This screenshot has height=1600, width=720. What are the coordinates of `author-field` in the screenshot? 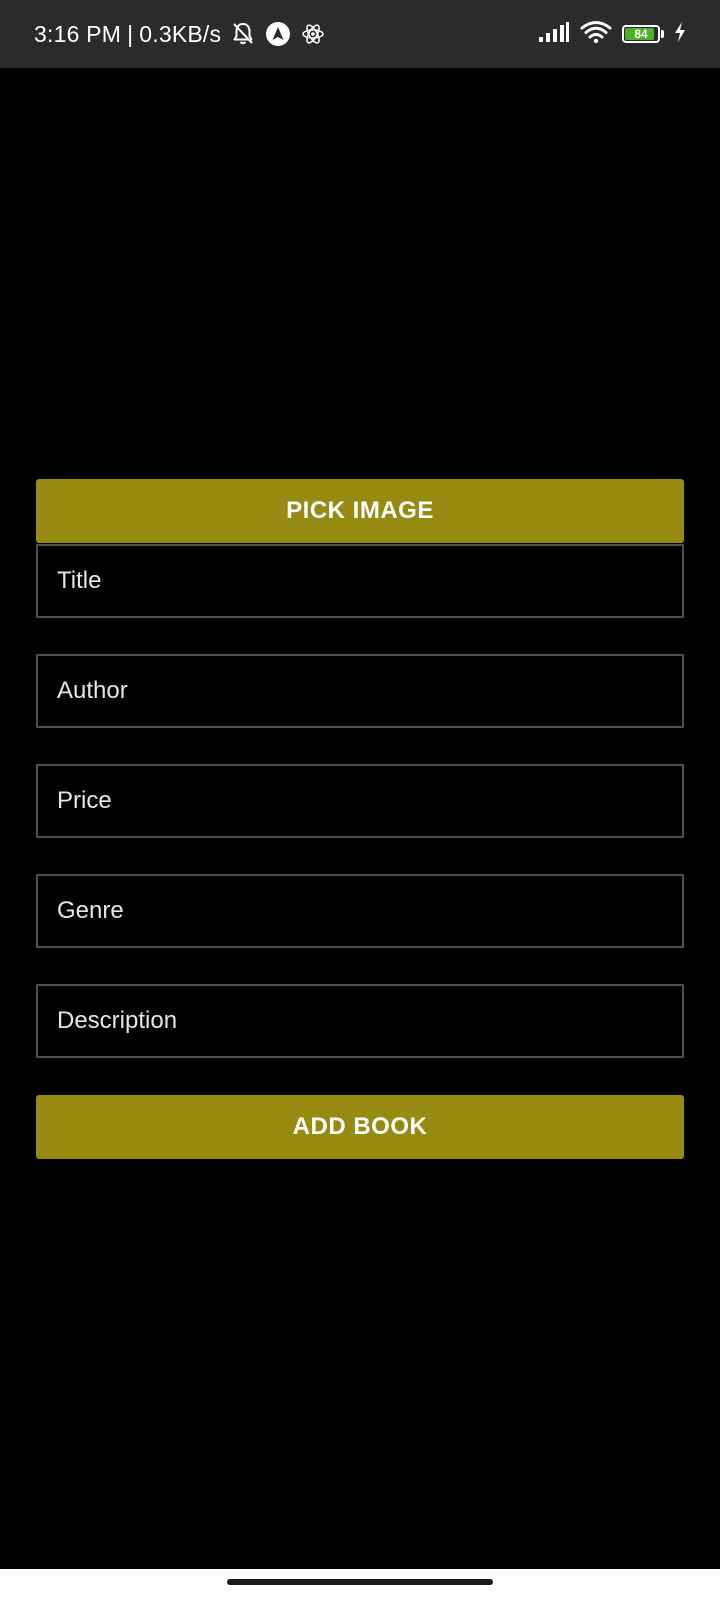 It's located at (360, 691).